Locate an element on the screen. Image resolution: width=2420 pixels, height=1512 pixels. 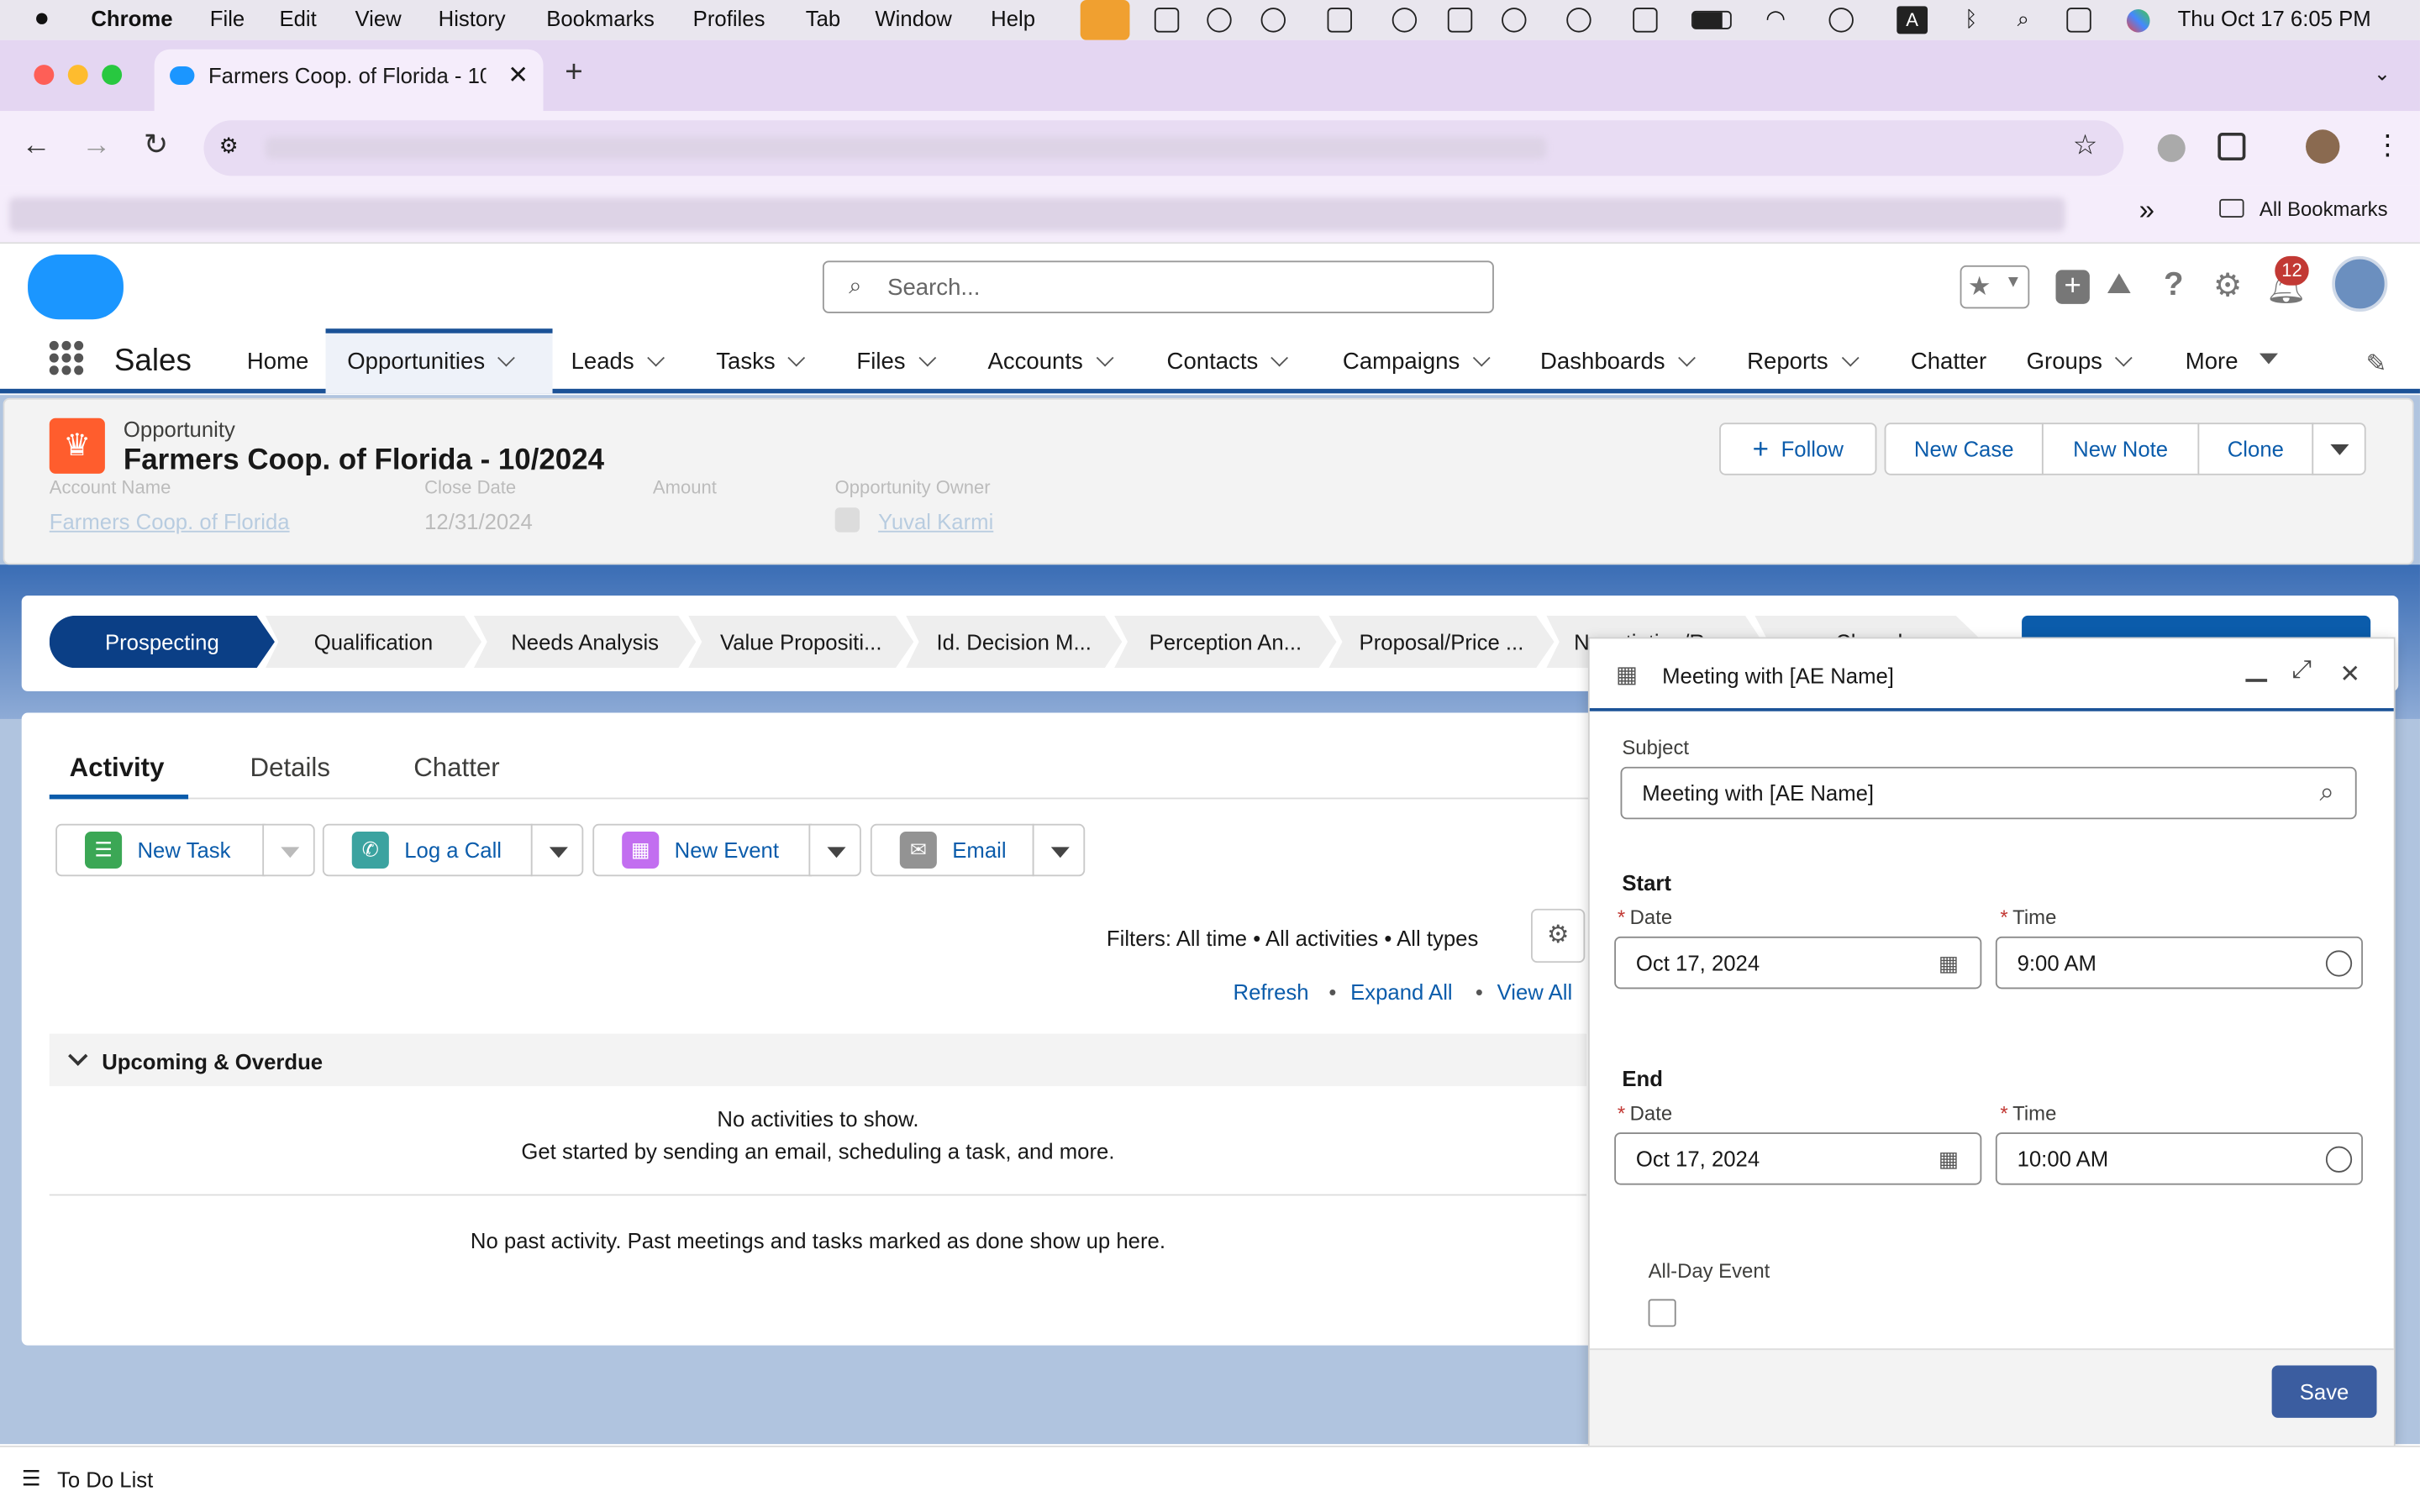
menubar-datetime: Thu Oct 17 6:05 PM is located at coordinates (2274, 18).